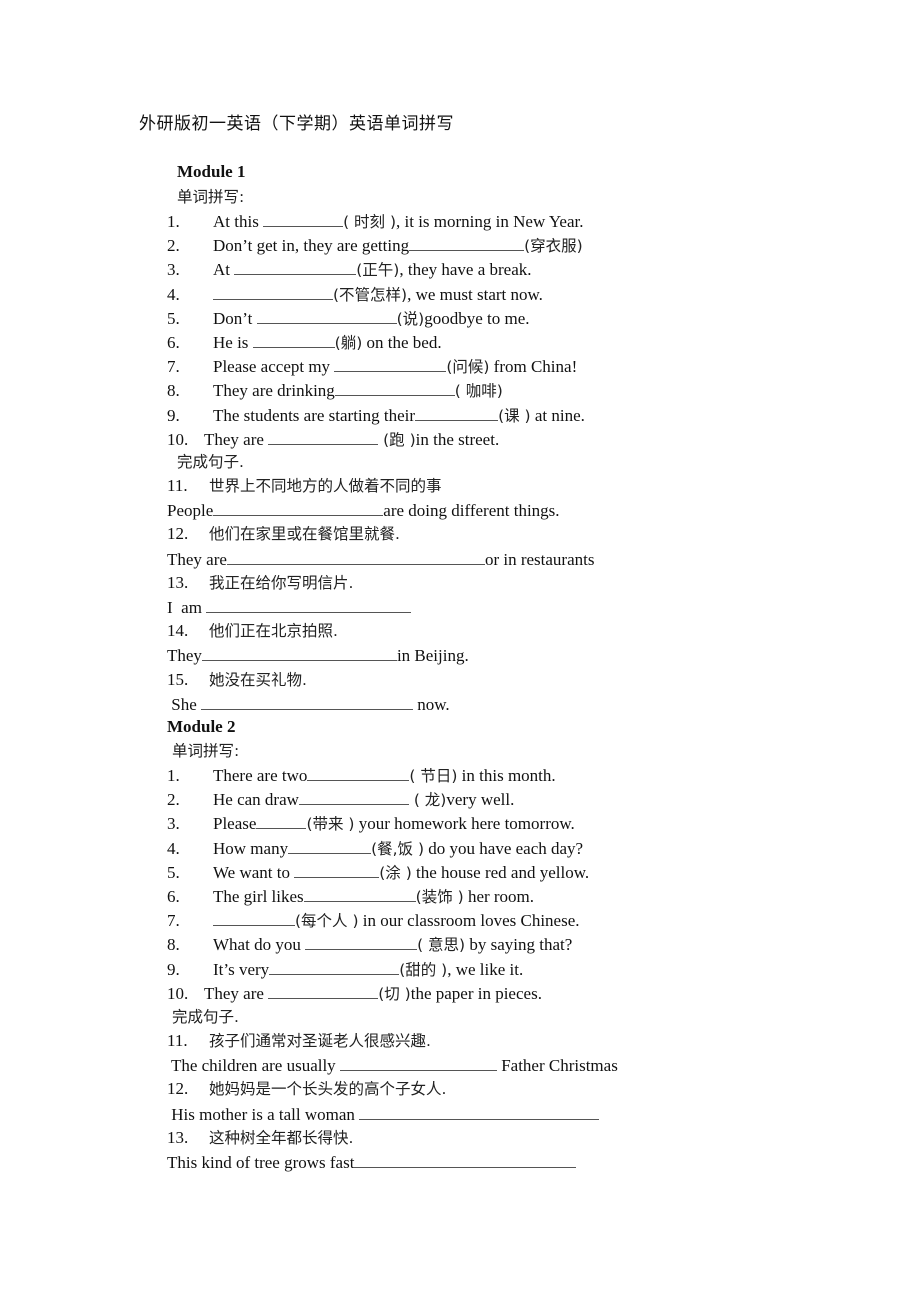  What do you see at coordinates (539, 559) in the screenshot?
I see `sentence-text-after: or in restaurants` at bounding box center [539, 559].